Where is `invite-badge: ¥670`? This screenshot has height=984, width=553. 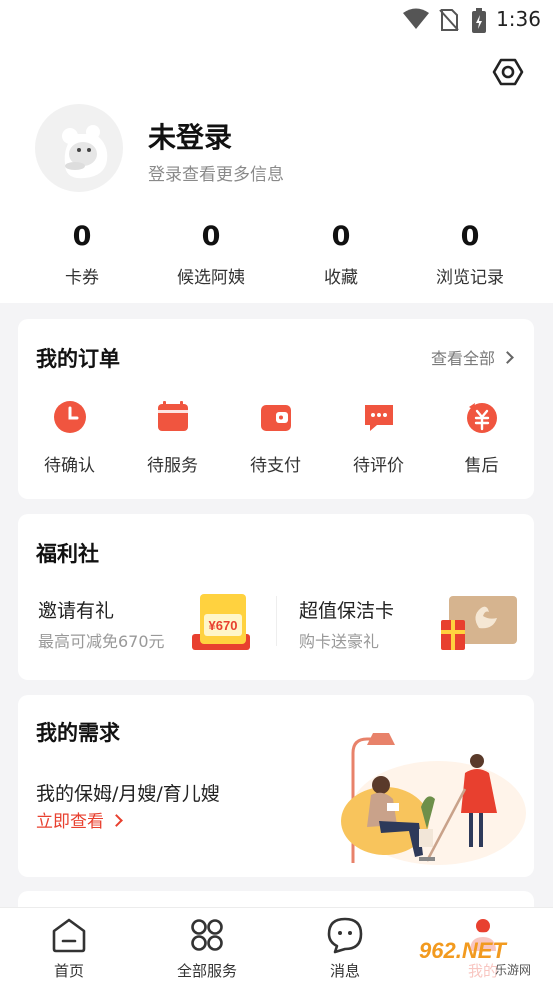 invite-badge: ¥670 is located at coordinates (223, 625).